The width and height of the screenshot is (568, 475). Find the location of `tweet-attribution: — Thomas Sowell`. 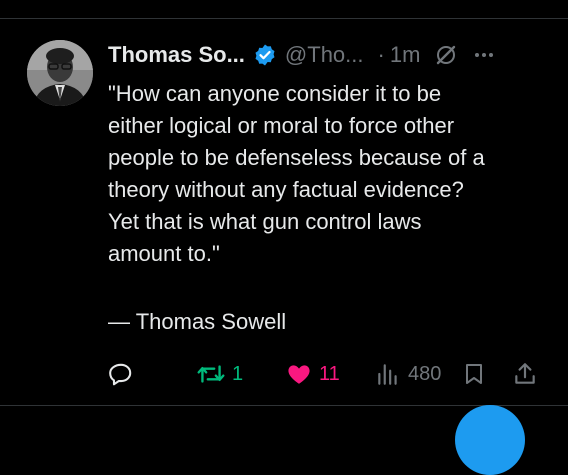

tweet-attribution: — Thomas Sowell is located at coordinates (197, 321).